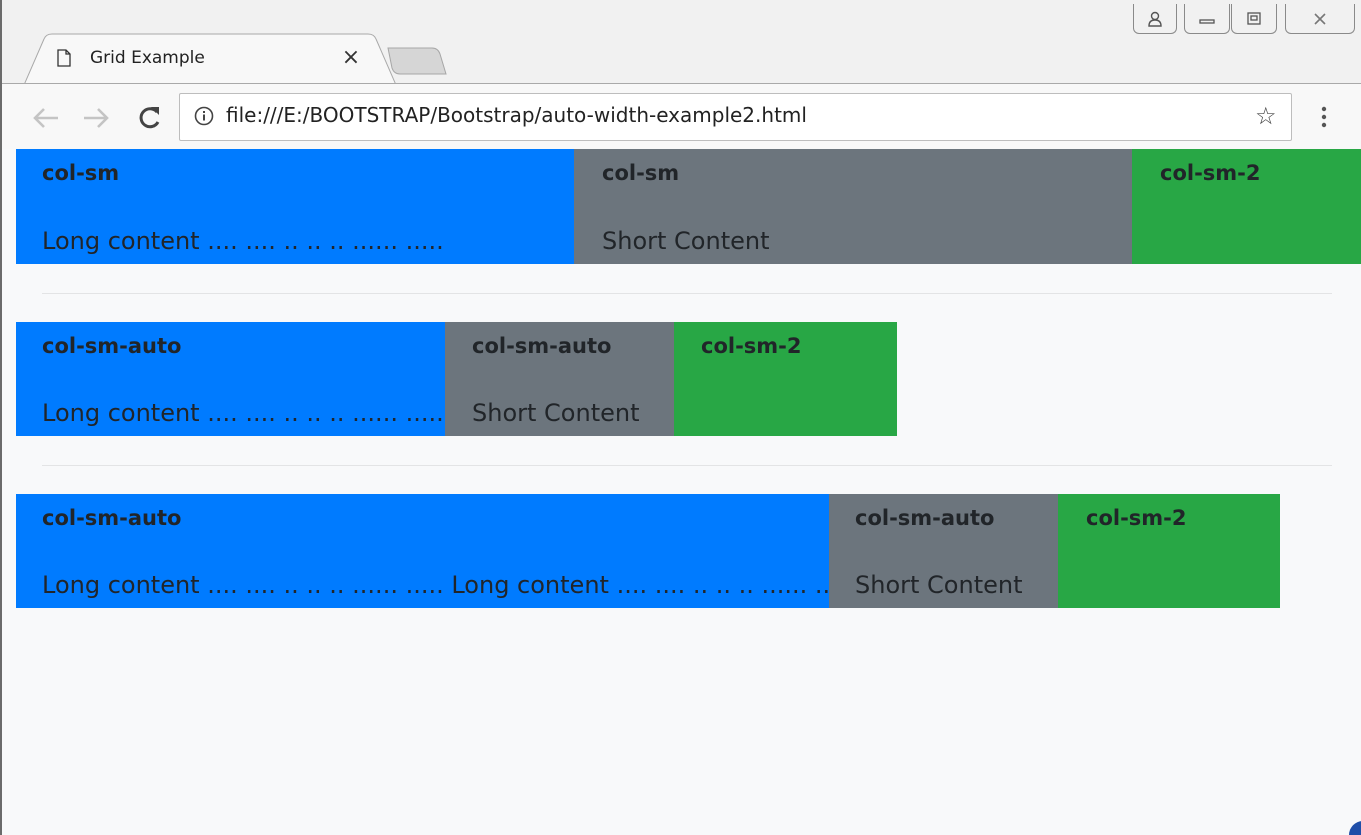 The width and height of the screenshot is (1361, 835). Describe the element at coordinates (147, 58) in the screenshot. I see `tab-title: Grid Example` at that location.